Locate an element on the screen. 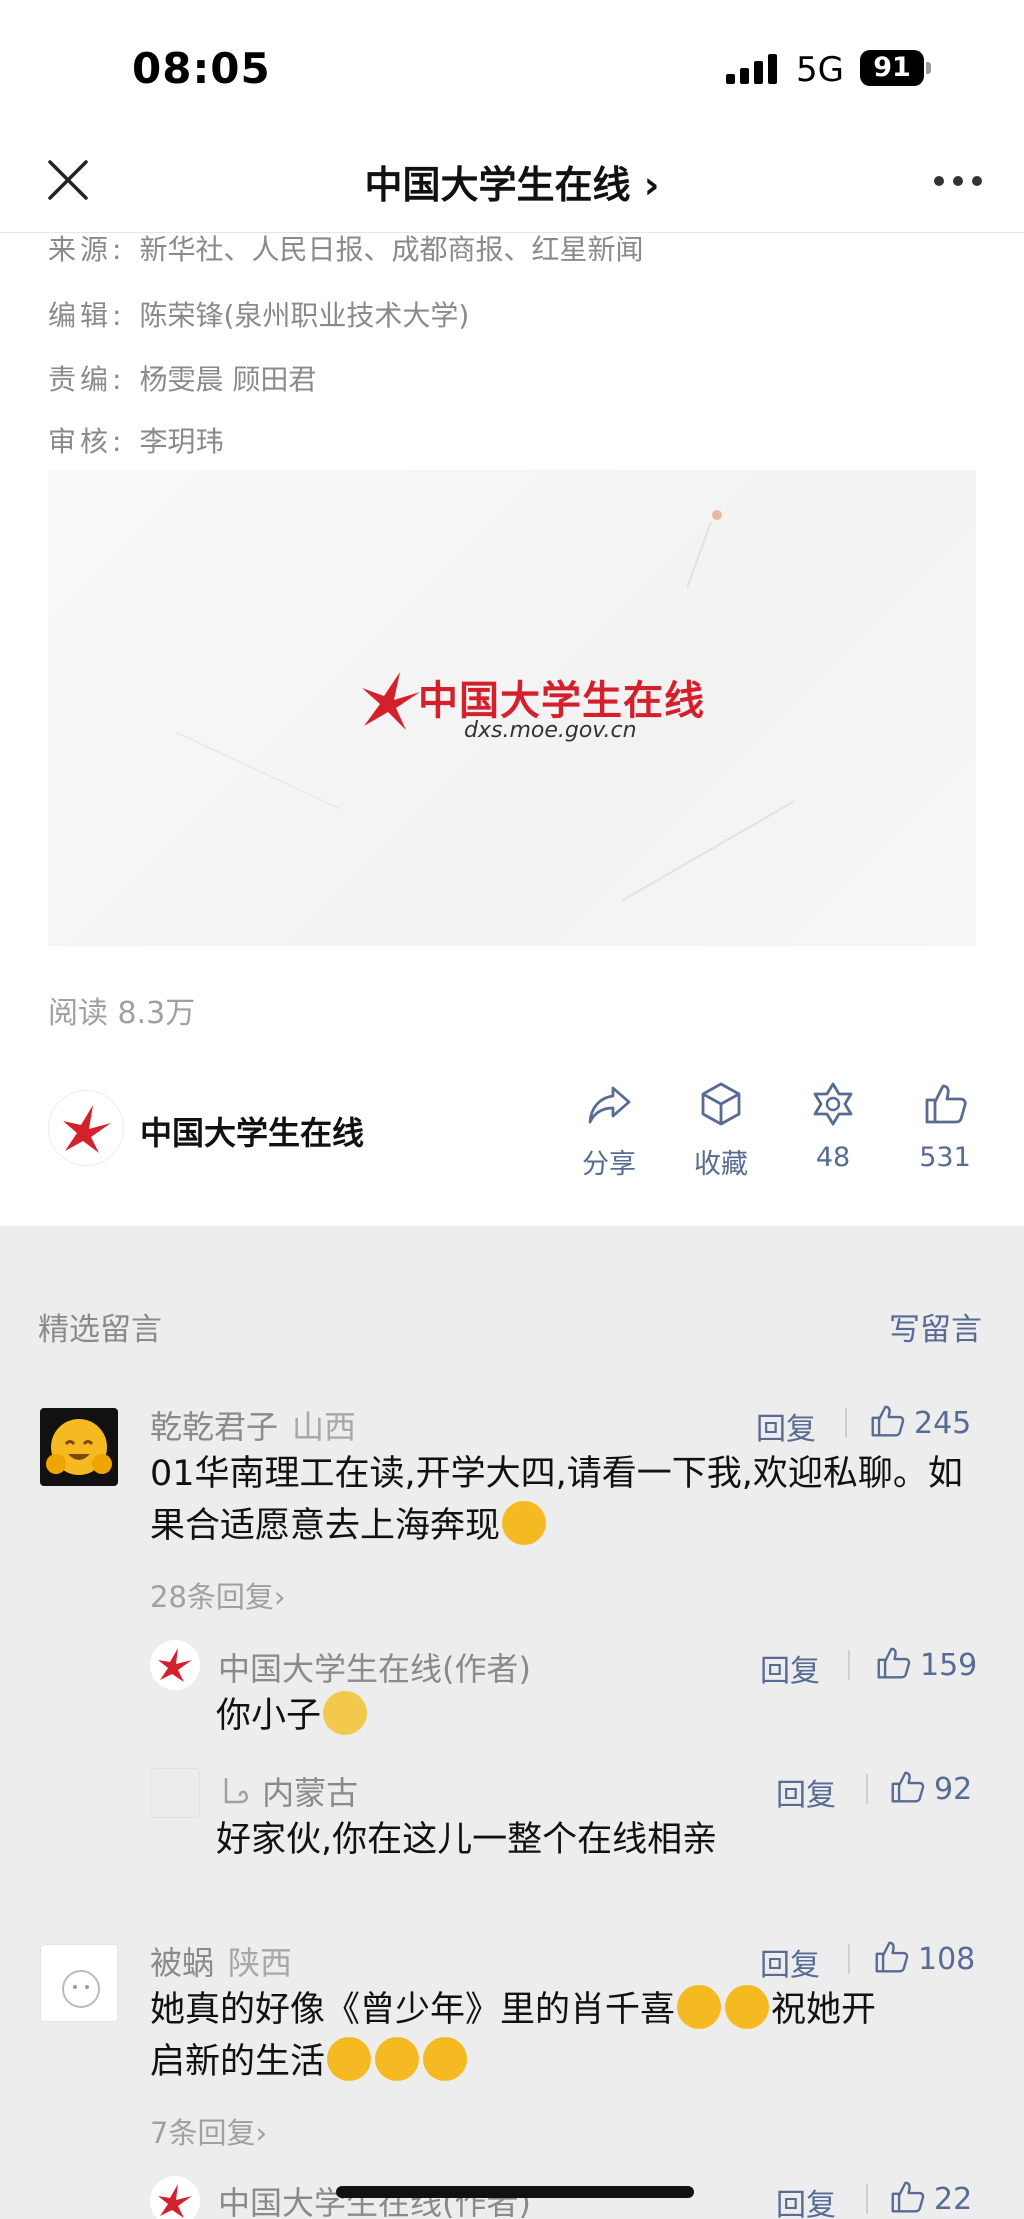  share-icon is located at coordinates (609, 1105).